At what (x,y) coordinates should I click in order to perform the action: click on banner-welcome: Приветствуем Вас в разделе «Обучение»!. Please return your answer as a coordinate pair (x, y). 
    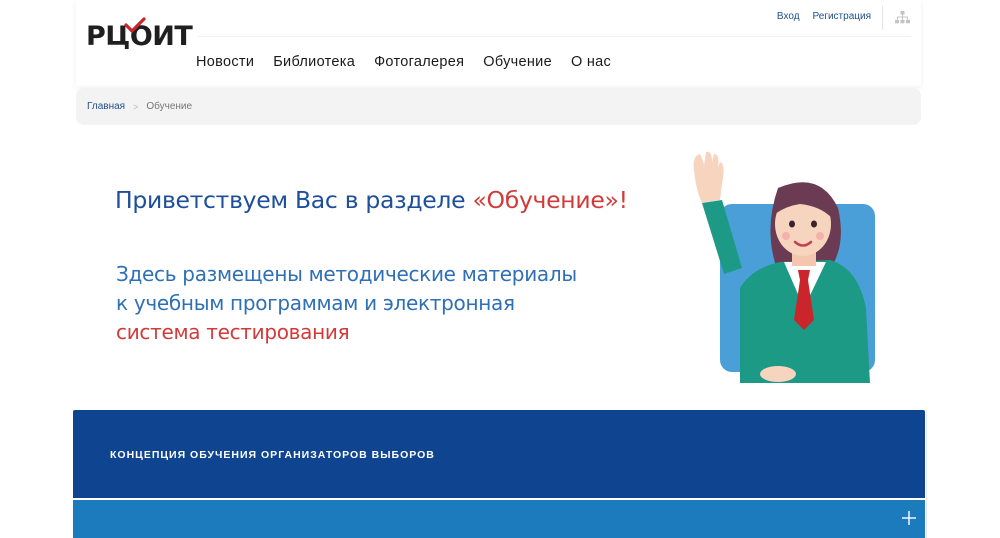
    Looking at the image, I should click on (371, 200).